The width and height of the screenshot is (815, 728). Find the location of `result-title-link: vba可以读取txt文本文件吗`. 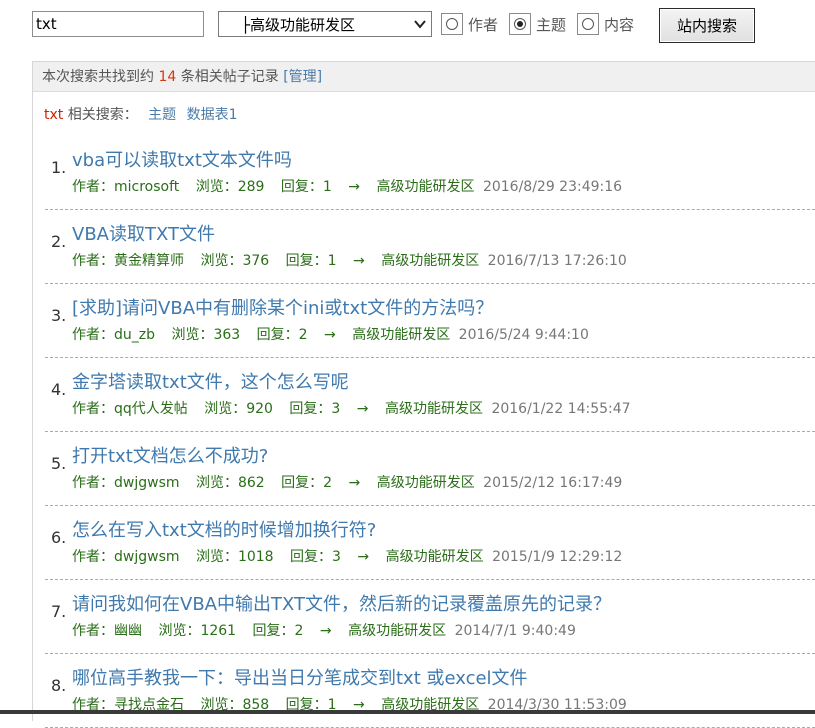

result-title-link: vba可以读取txt文本文件吗 is located at coordinates (182, 159).